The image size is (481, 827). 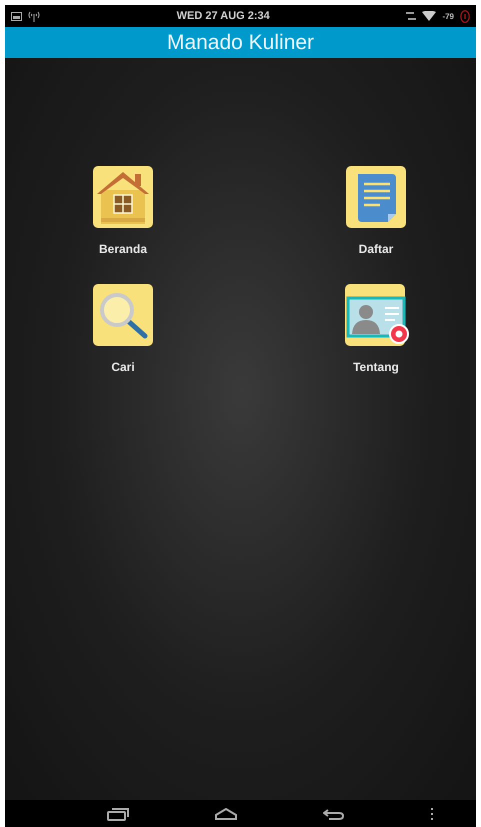 I want to click on menu-item: Tentang, so click(x=376, y=328).